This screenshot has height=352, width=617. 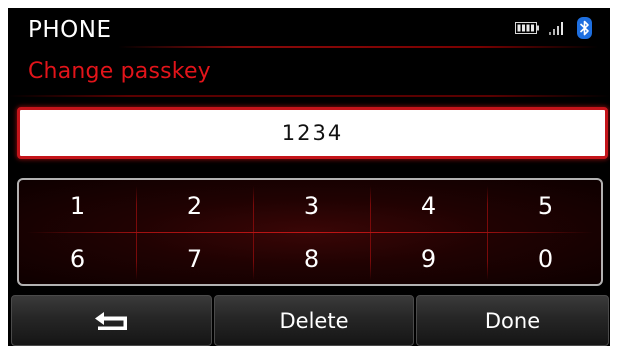 I want to click on key-0: 0, so click(x=544, y=258).